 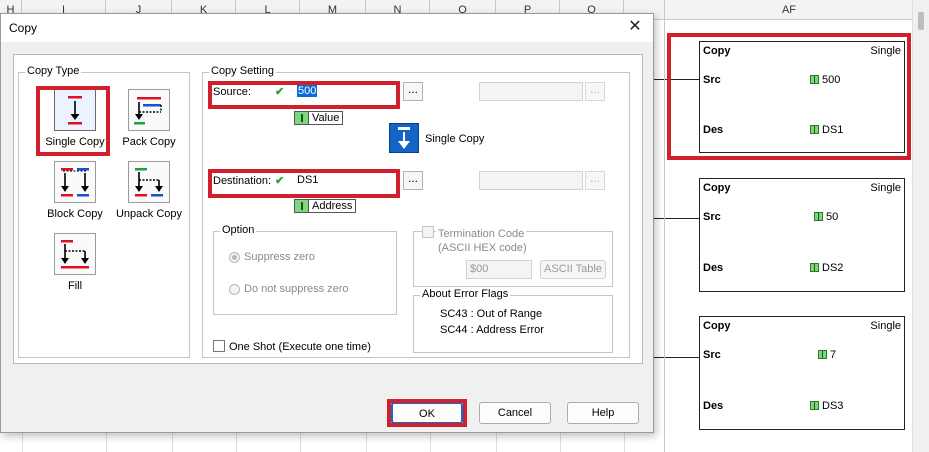 What do you see at coordinates (149, 182) in the screenshot?
I see `unpack-copy-icon` at bounding box center [149, 182].